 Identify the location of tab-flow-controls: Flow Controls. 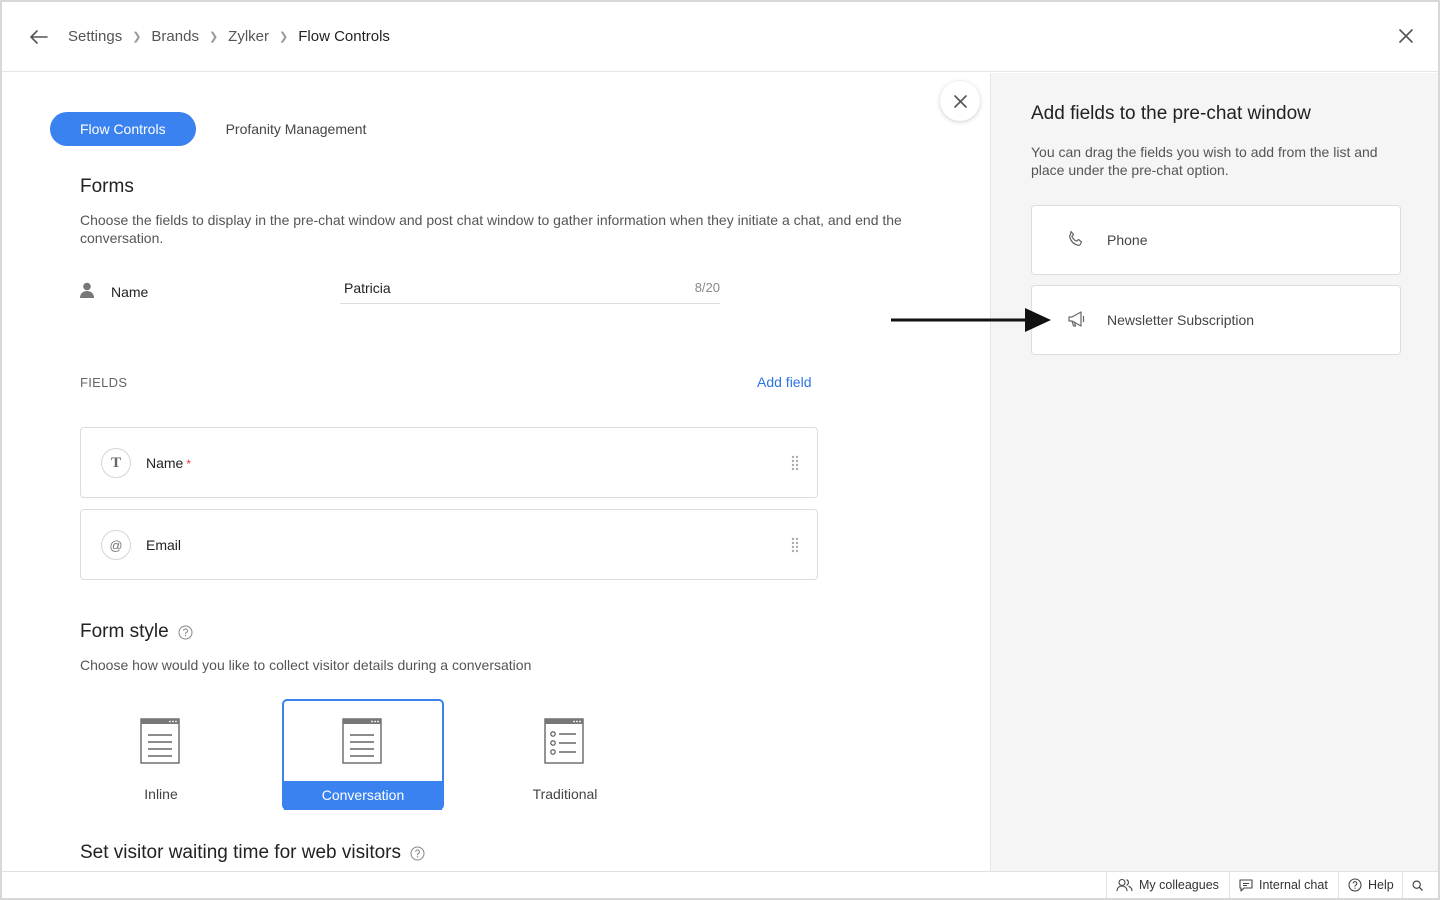
(123, 129).